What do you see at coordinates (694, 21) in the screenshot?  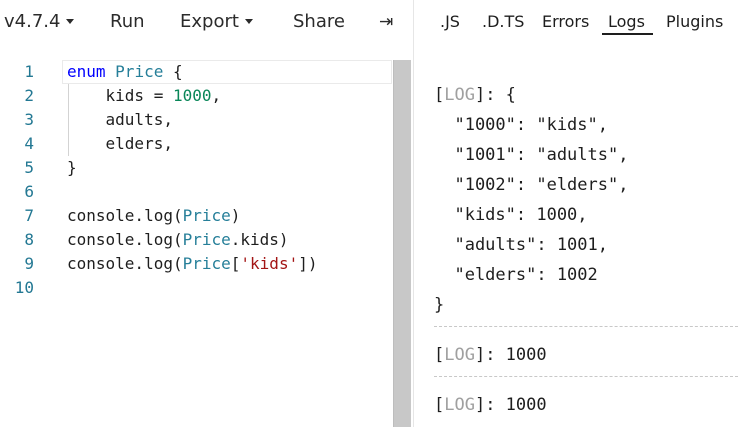 I see `tab-plugins: Plugins` at bounding box center [694, 21].